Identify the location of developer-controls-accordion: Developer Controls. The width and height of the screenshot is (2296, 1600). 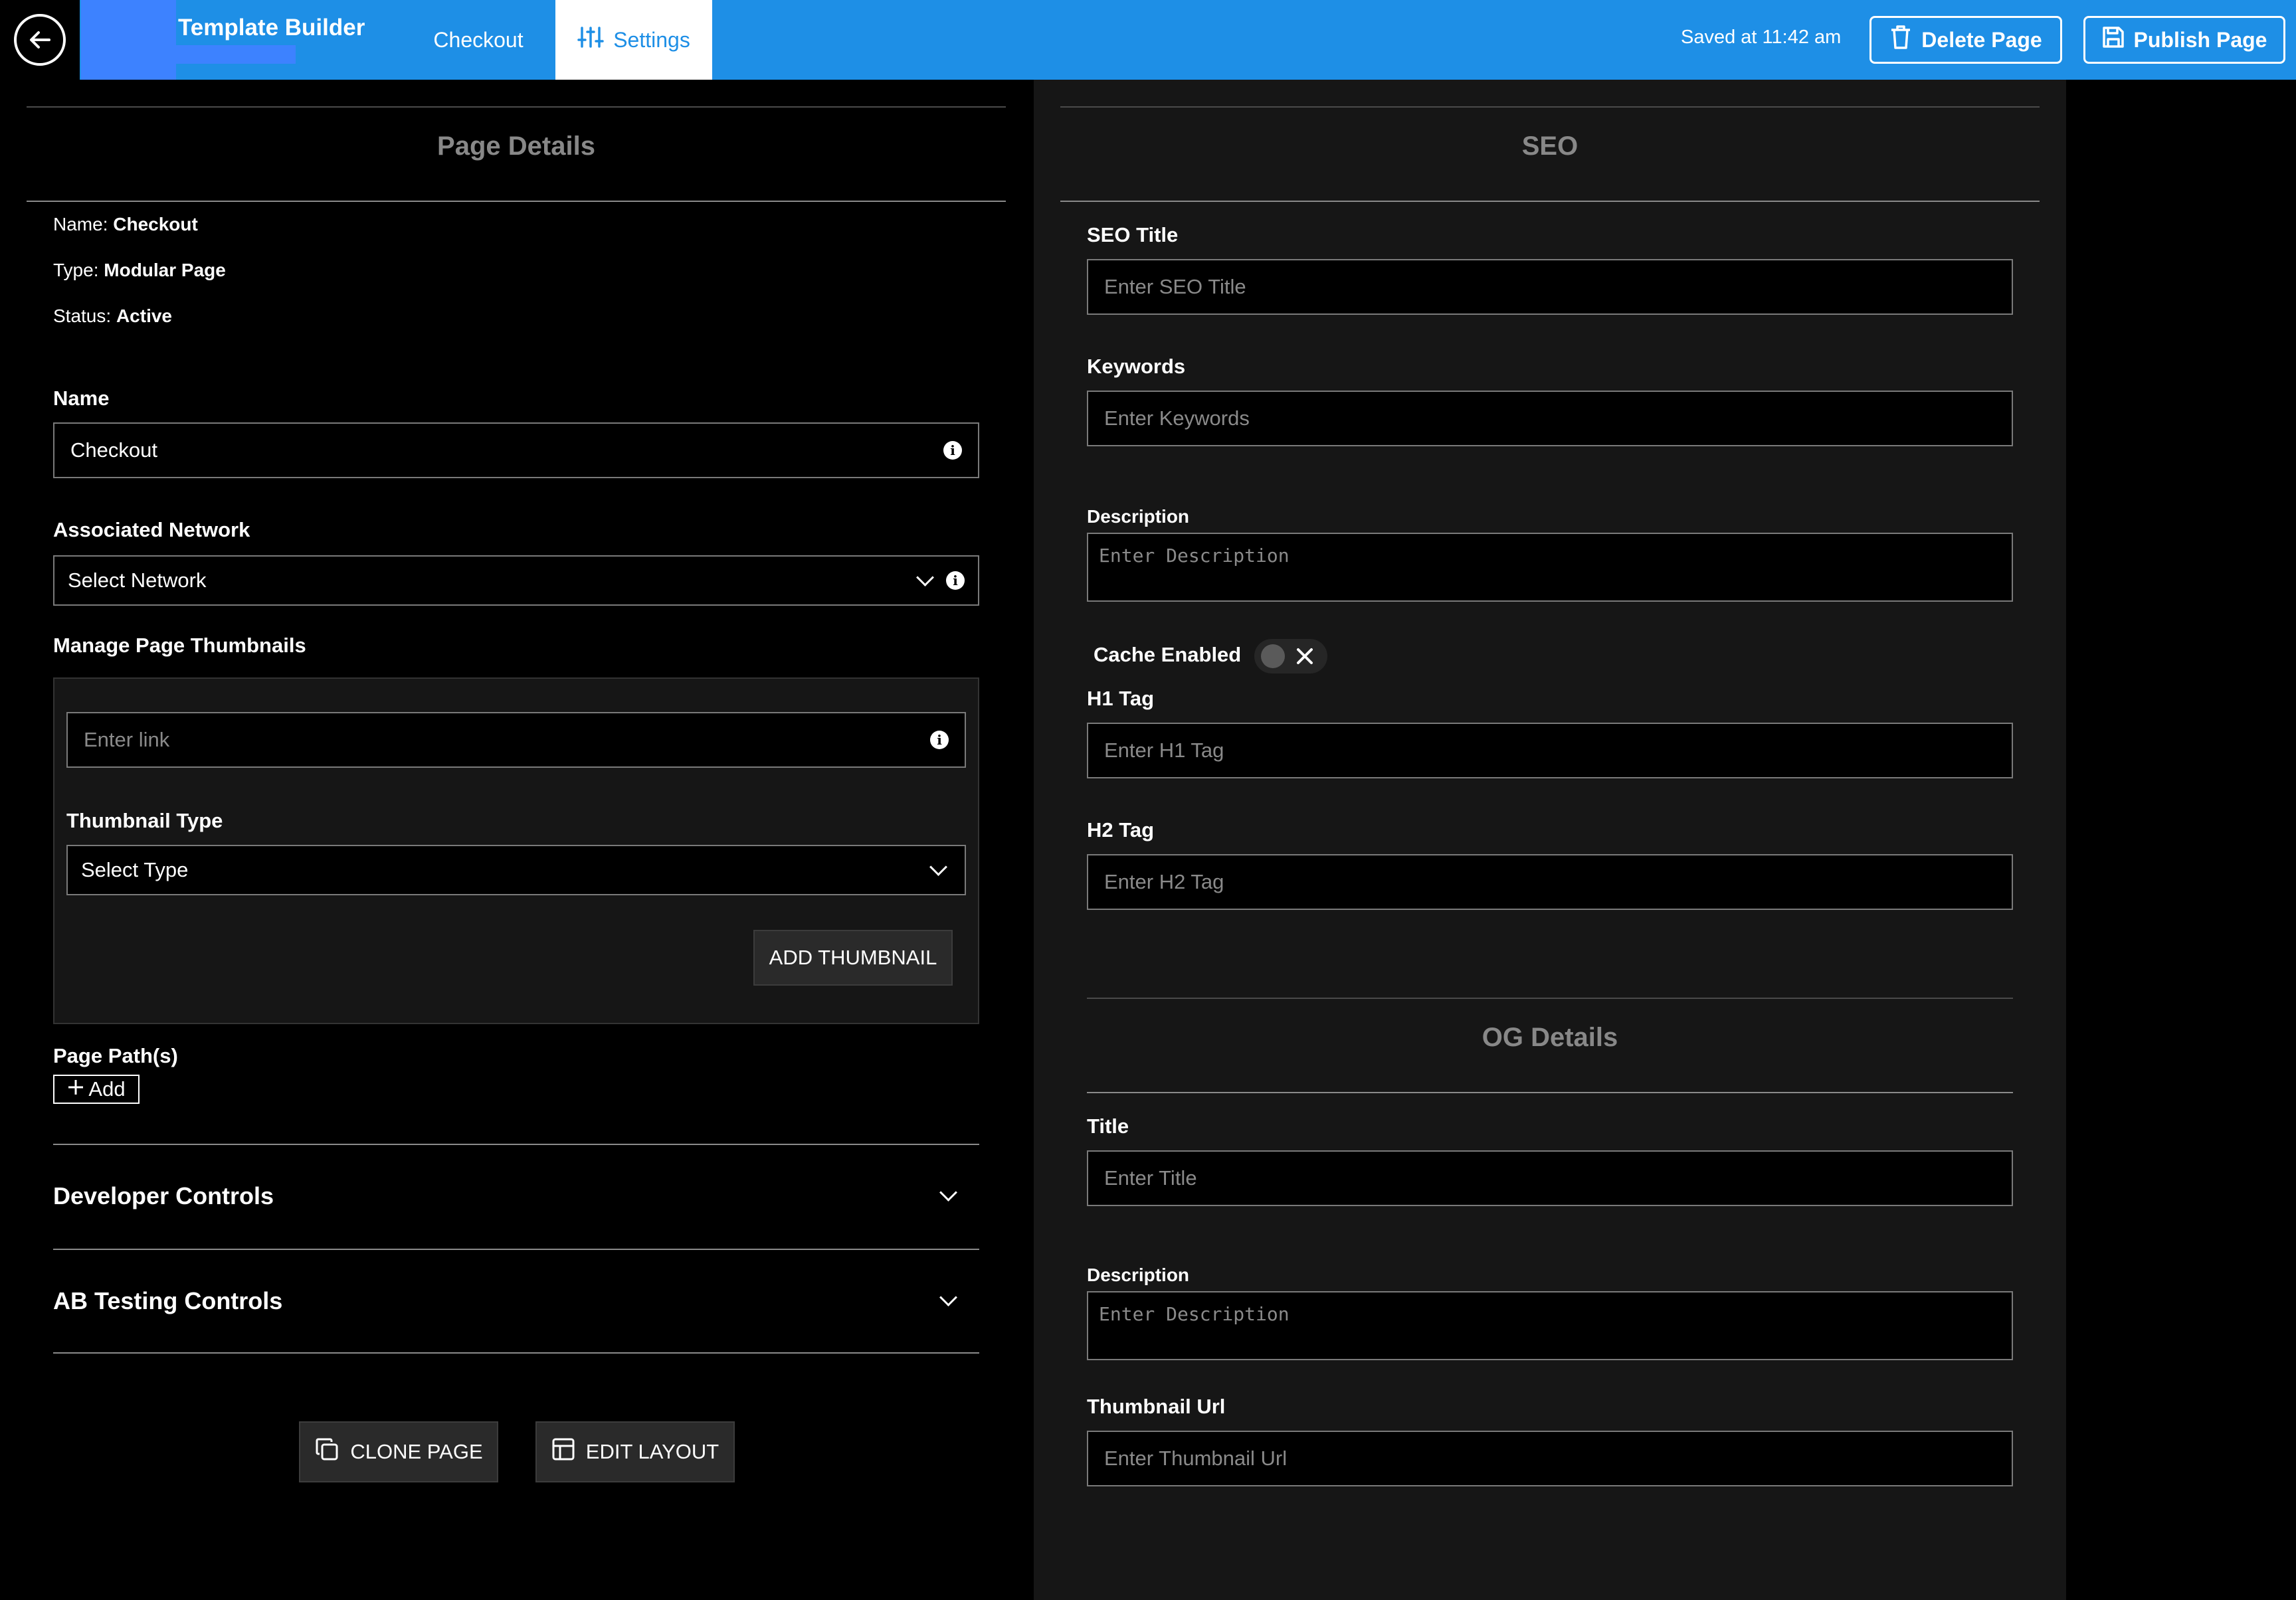
(516, 1197).